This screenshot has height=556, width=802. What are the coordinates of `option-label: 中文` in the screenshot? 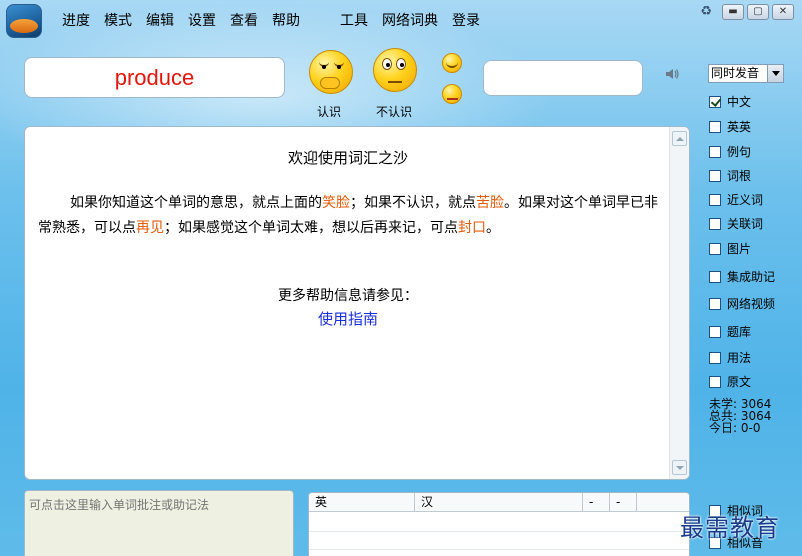 It's located at (739, 102).